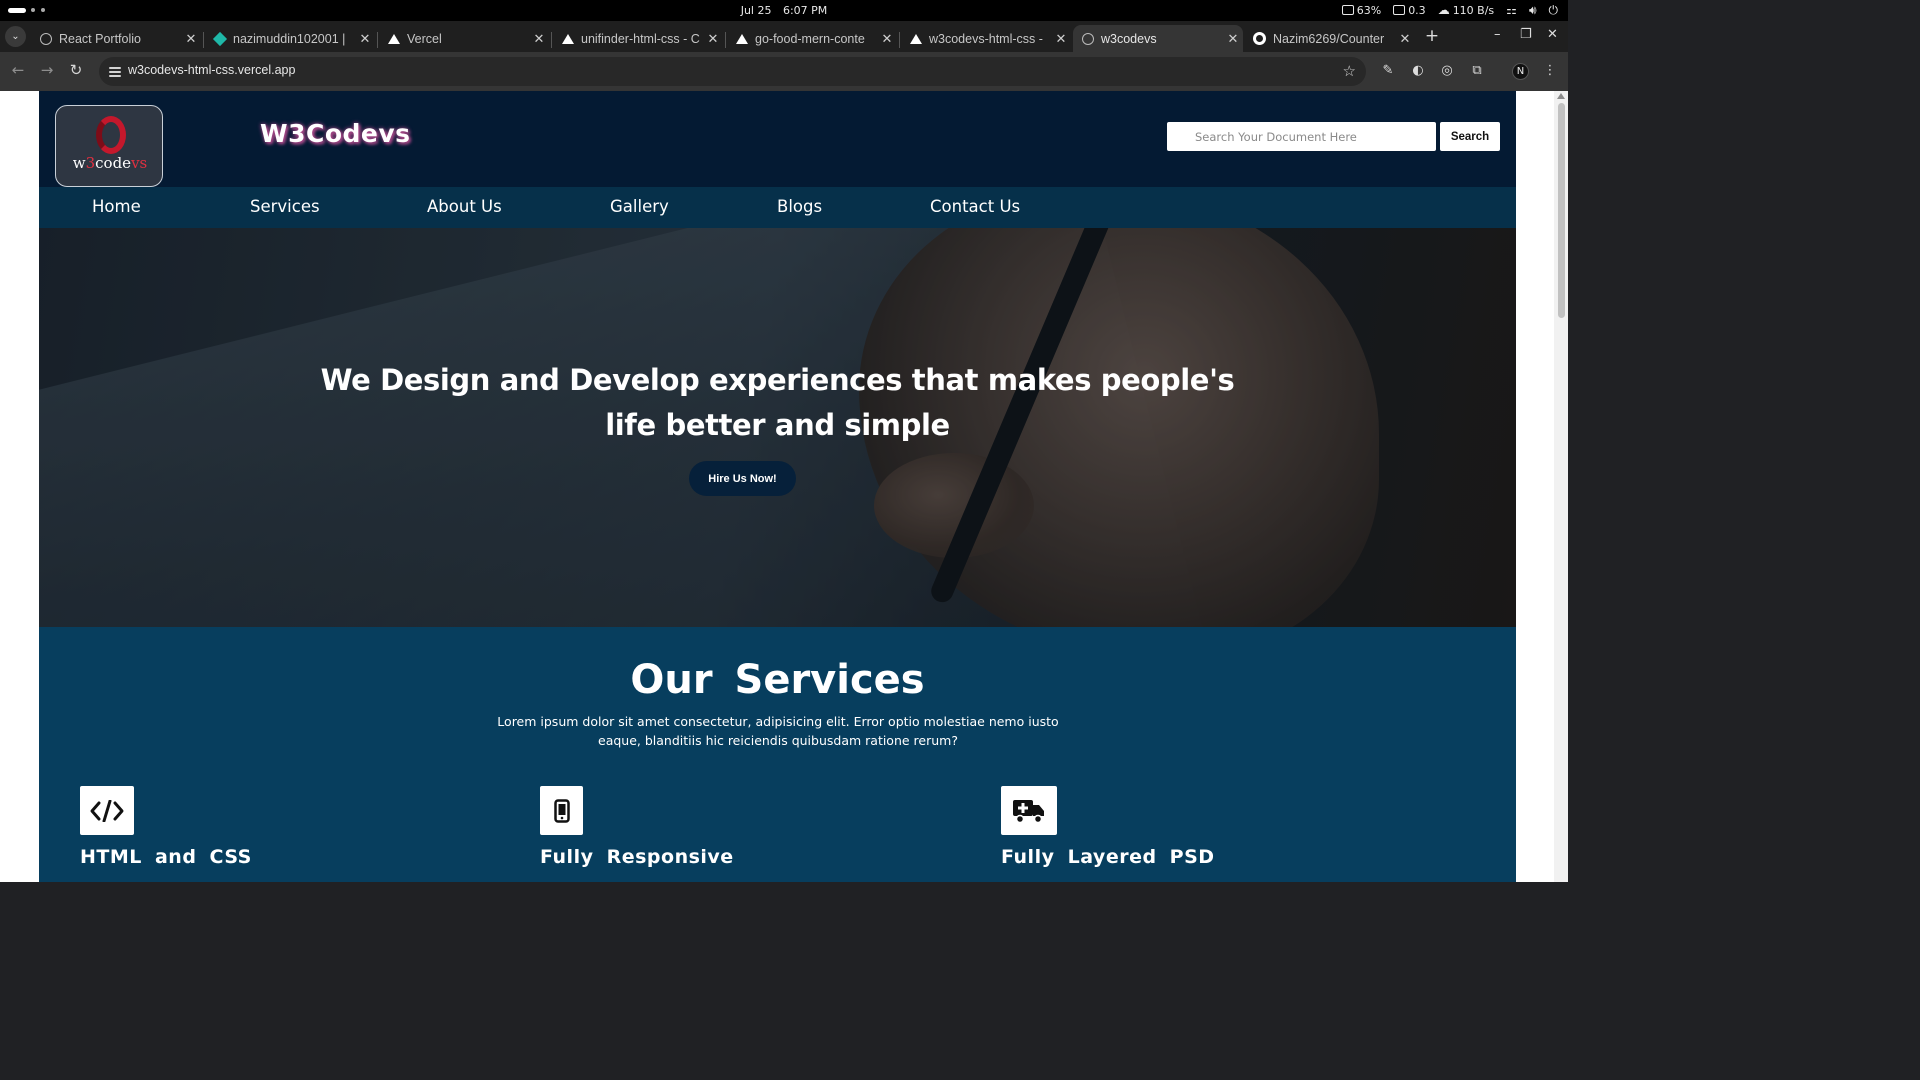  What do you see at coordinates (1432, 36) in the screenshot?
I see `new-tab-button: +` at bounding box center [1432, 36].